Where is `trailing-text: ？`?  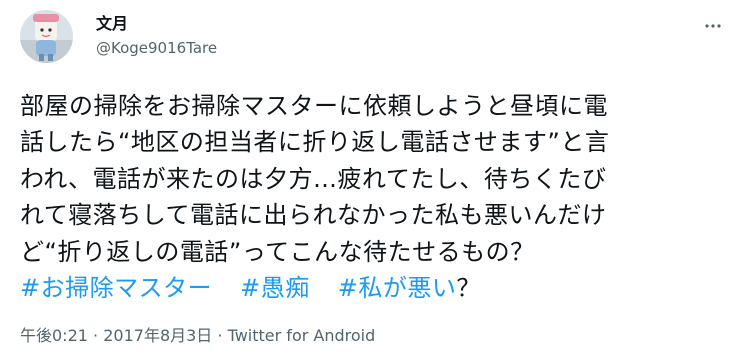
trailing-text: ？ is located at coordinates (468, 288).